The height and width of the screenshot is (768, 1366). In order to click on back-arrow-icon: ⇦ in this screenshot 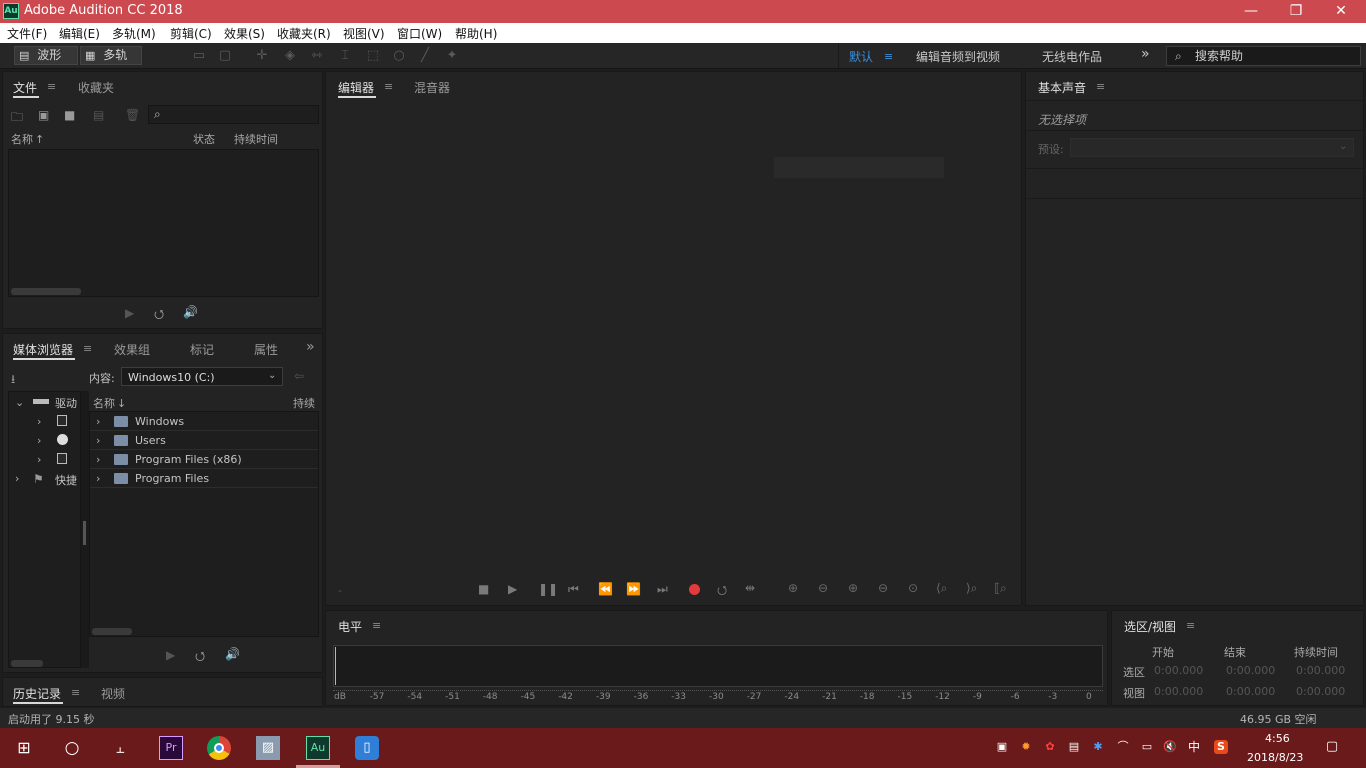, I will do `click(299, 376)`.